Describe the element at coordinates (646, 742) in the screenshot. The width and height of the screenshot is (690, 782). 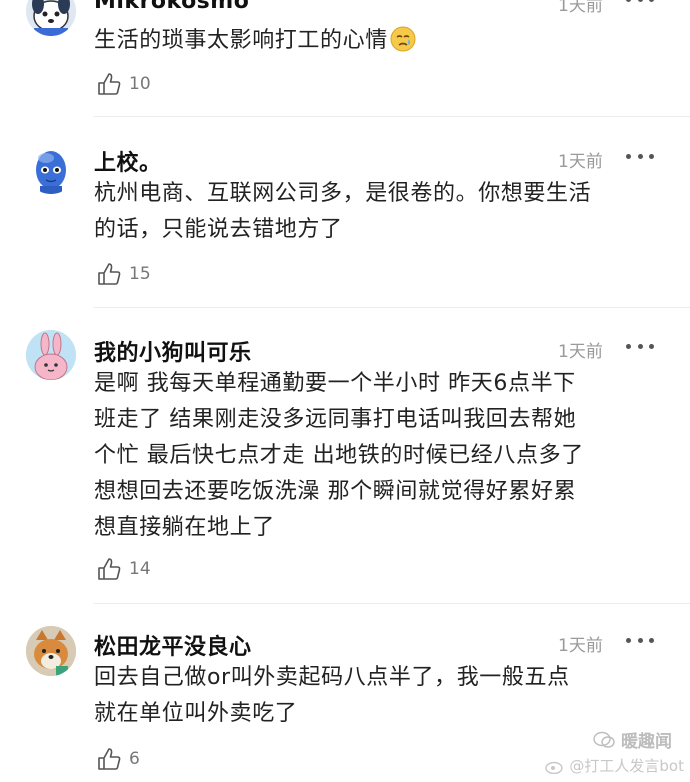
I see `watermark-top-text: 暖趣闻` at that location.